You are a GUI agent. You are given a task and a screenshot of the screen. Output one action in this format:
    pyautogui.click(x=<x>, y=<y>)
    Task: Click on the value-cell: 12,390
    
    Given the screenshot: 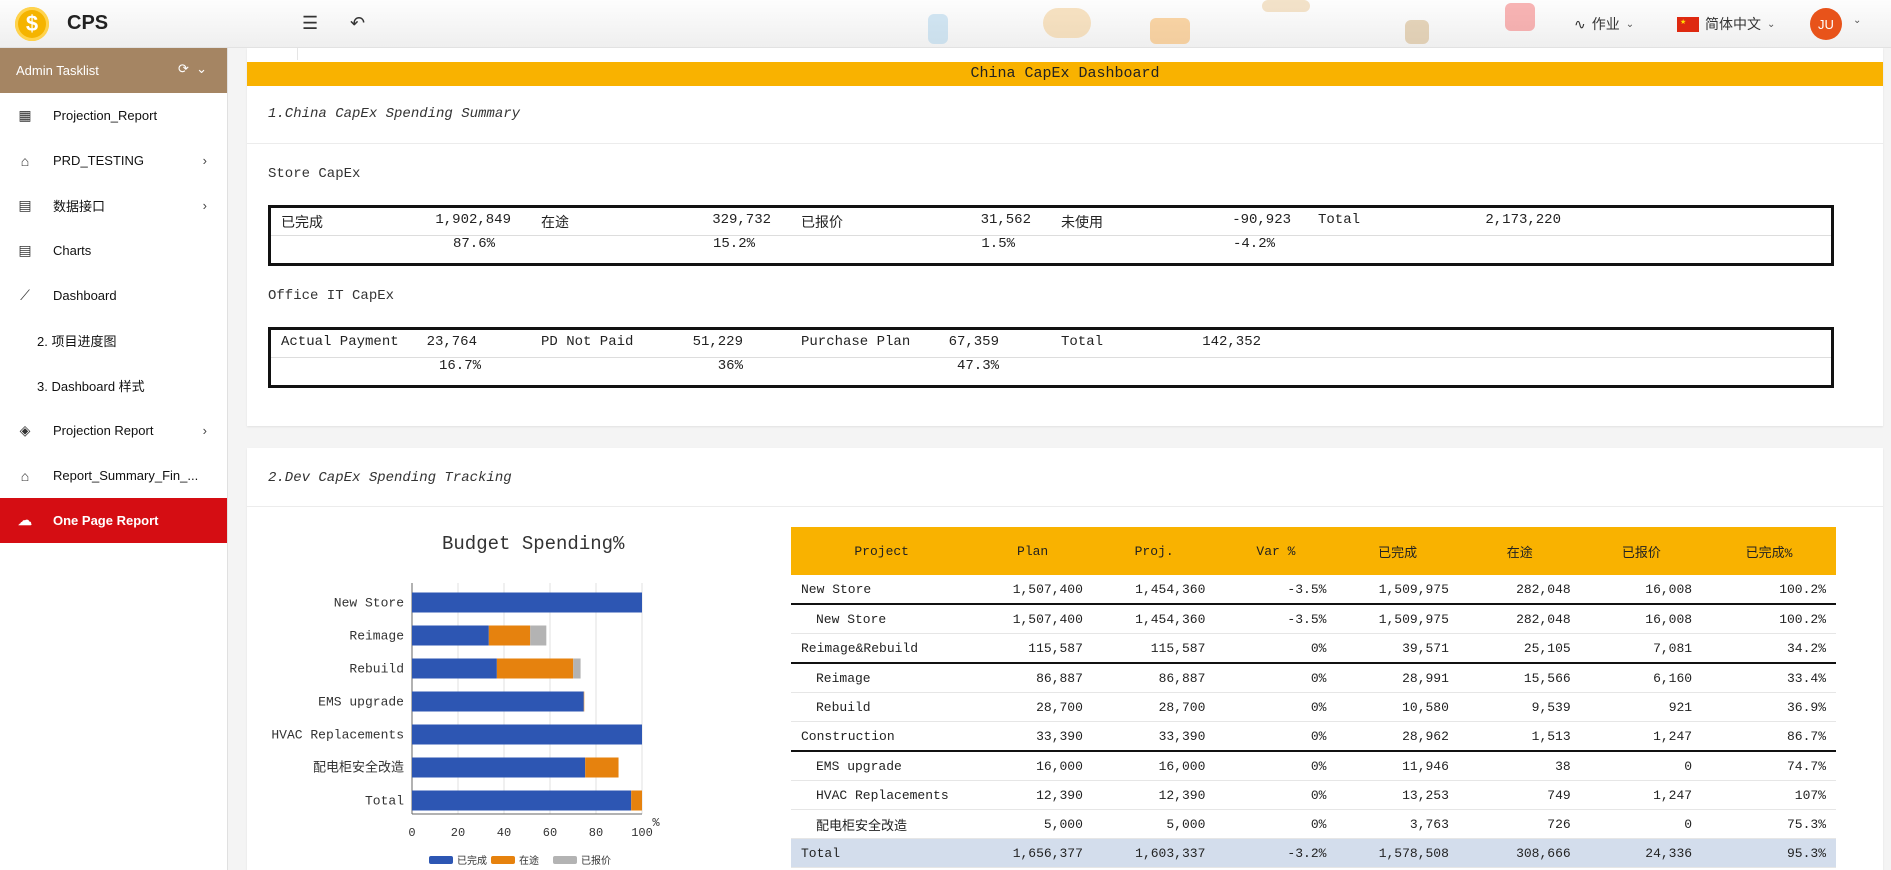 What is the action you would take?
    pyautogui.click(x=1154, y=795)
    